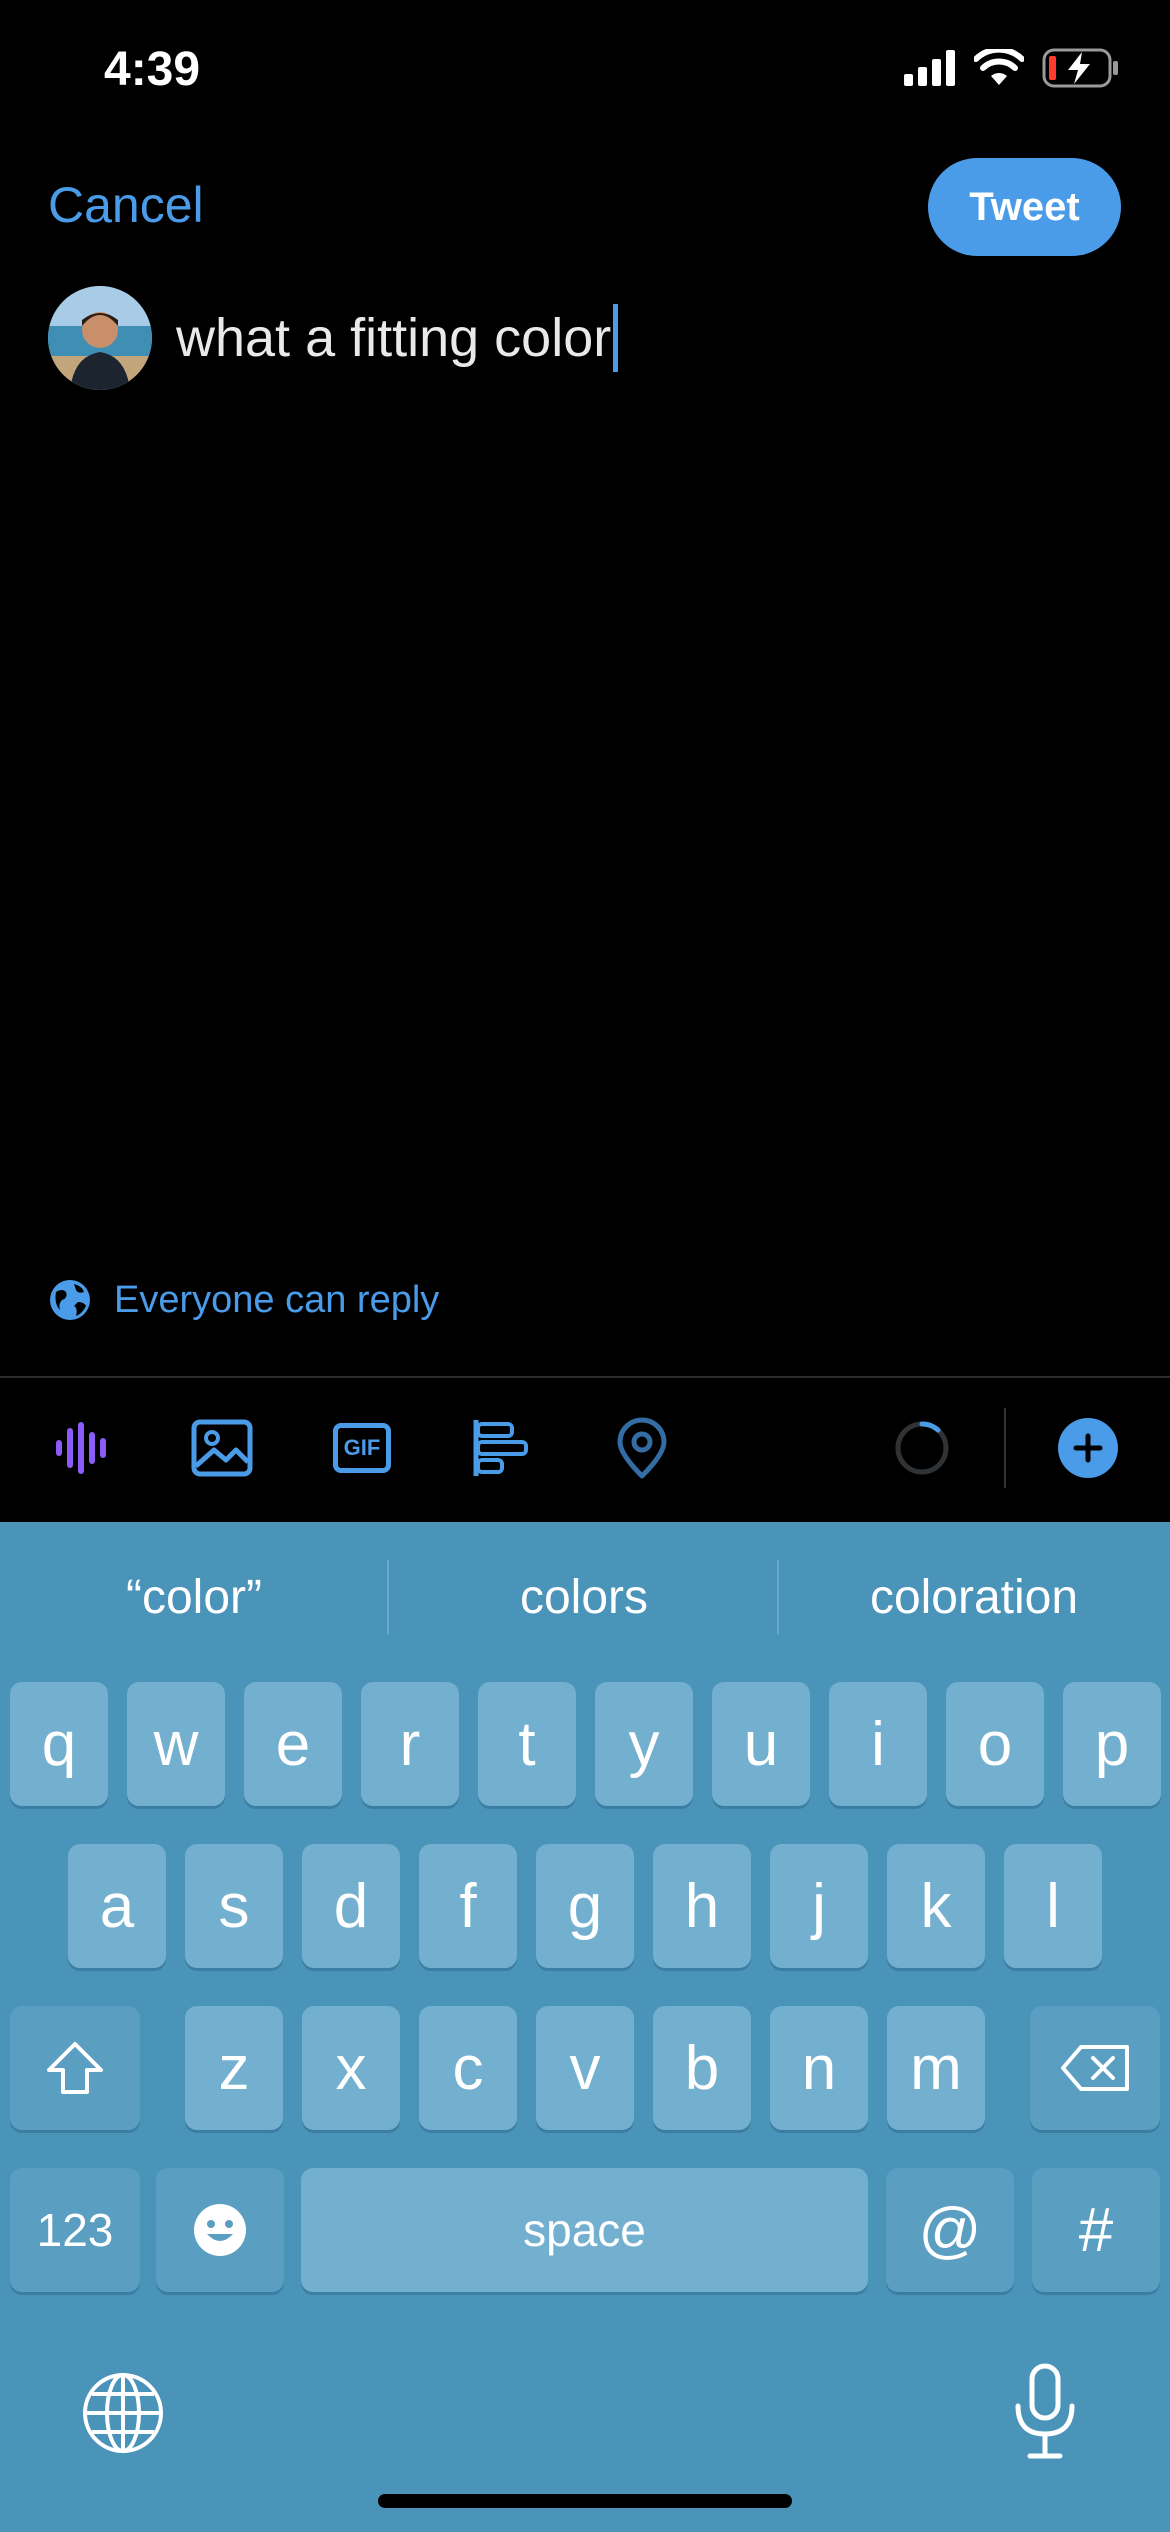 Image resolution: width=1170 pixels, height=2532 pixels. What do you see at coordinates (878, 1744) in the screenshot?
I see `key-i: i` at bounding box center [878, 1744].